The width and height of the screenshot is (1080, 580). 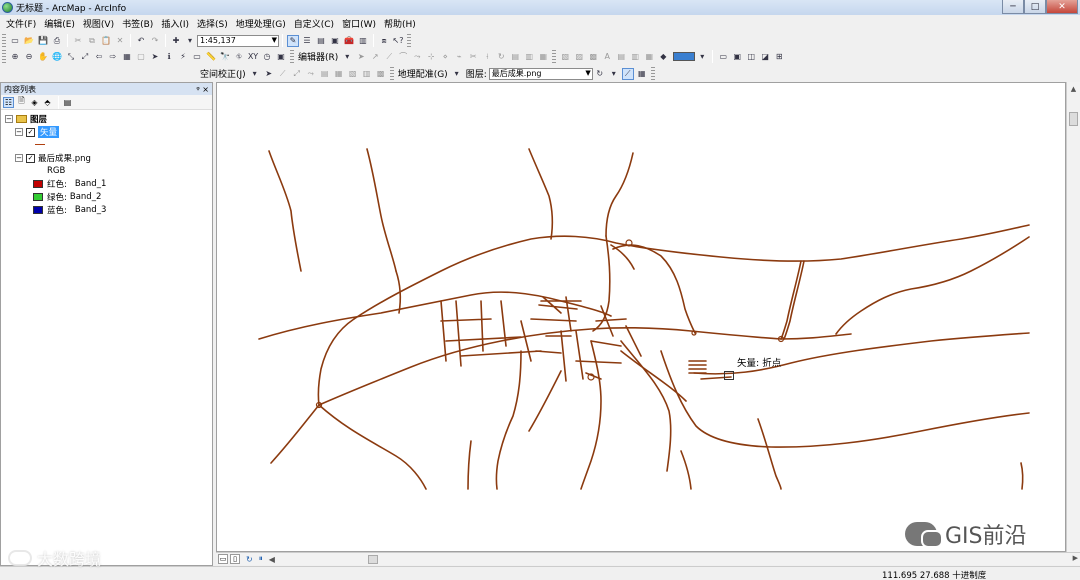 I want to click on layout-tool-icon: ▨, so click(x=579, y=57).